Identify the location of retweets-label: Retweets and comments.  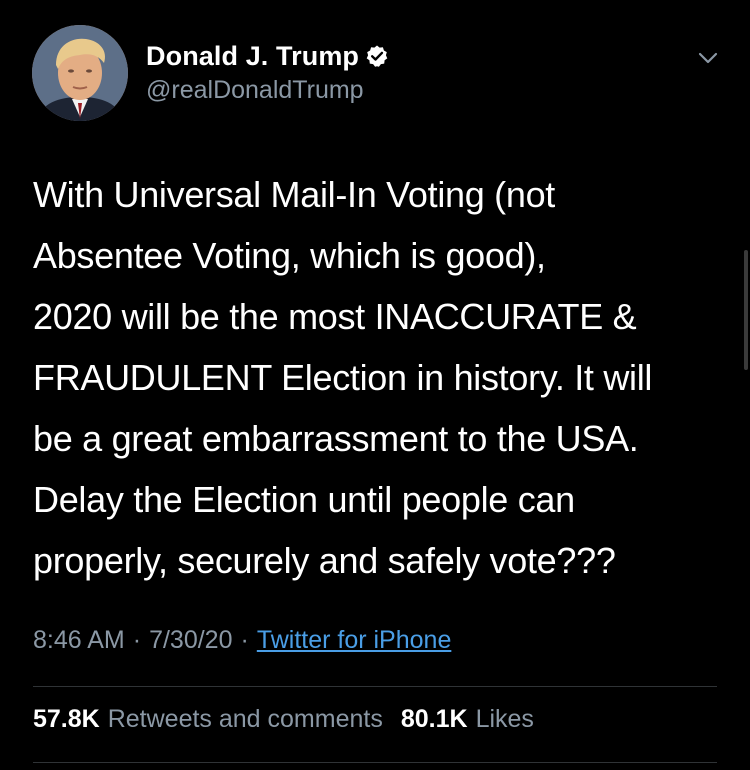
(245, 719).